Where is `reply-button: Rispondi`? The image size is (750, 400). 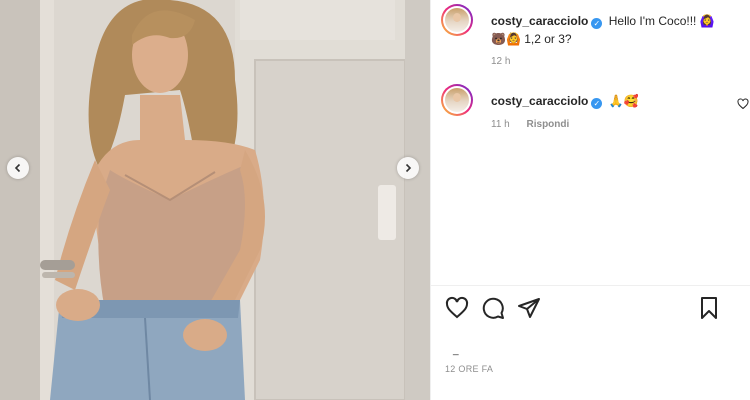
reply-button: Rispondi is located at coordinates (548, 124).